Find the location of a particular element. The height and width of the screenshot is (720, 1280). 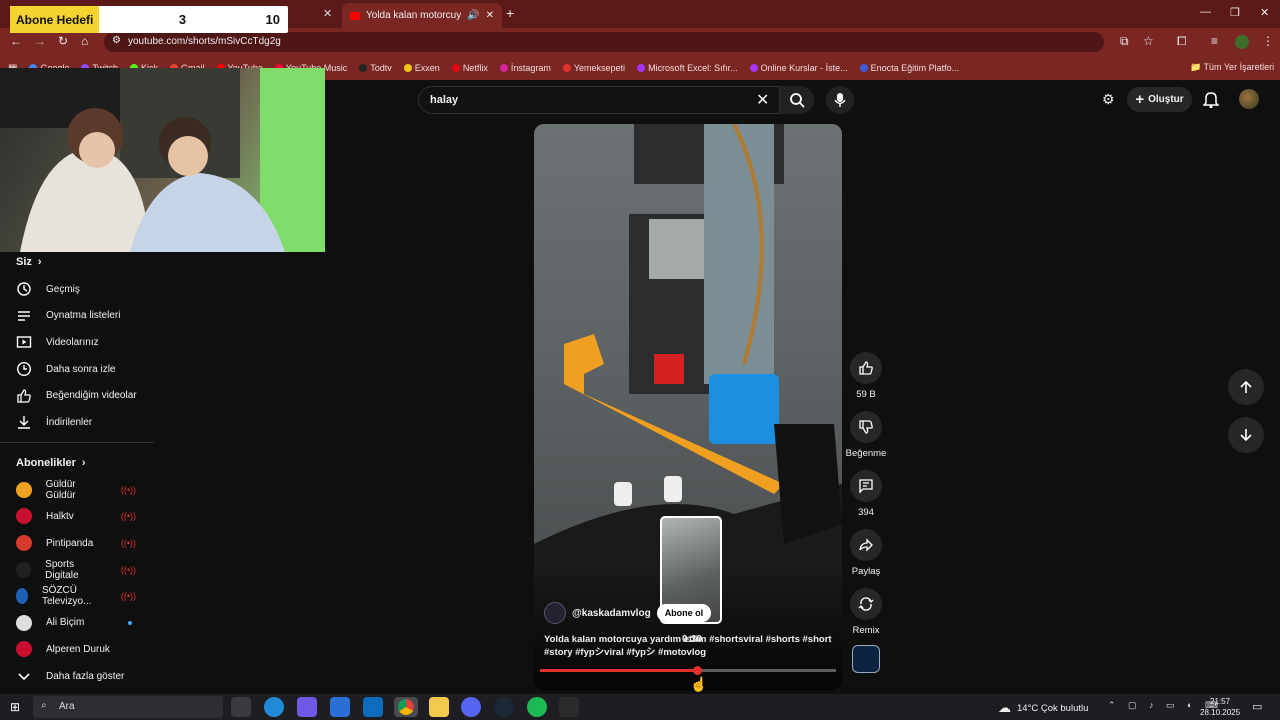

media-control-icon: ≡ is located at coordinates (1214, 41).